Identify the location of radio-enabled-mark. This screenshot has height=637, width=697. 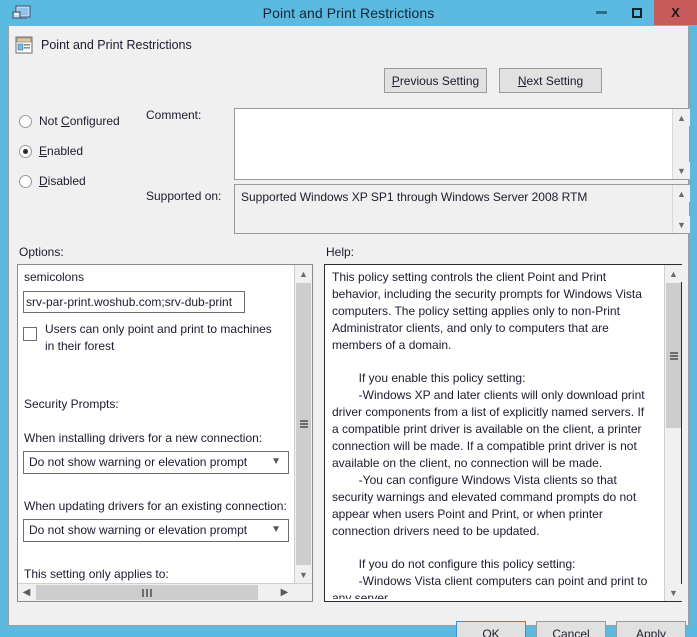
(25, 151).